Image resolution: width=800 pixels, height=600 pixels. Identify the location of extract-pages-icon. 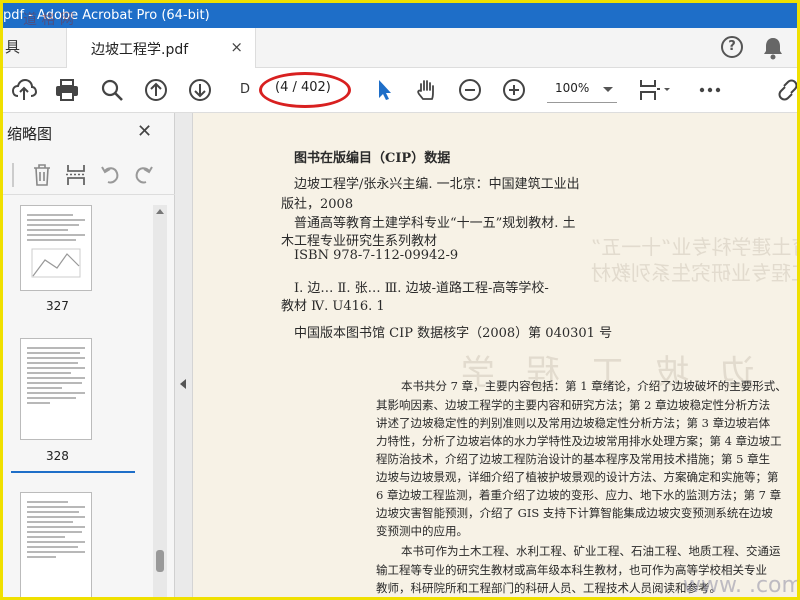
(76, 177).